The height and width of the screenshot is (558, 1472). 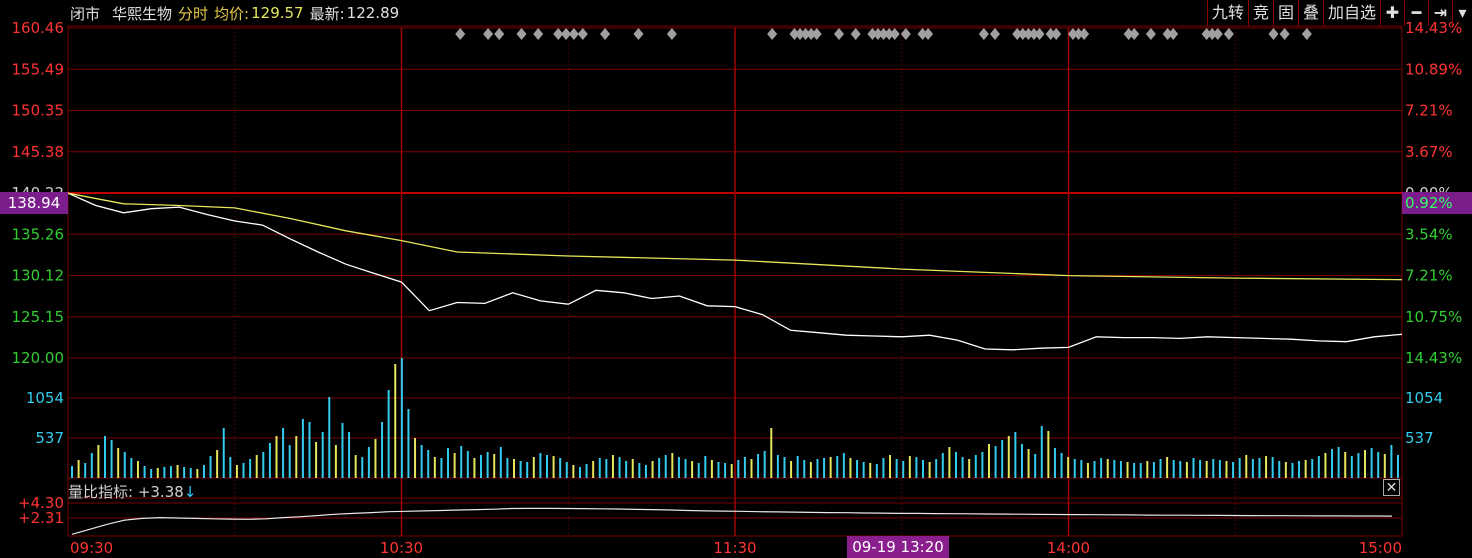 What do you see at coordinates (1310, 13) in the screenshot?
I see `overlay-button: 叠` at bounding box center [1310, 13].